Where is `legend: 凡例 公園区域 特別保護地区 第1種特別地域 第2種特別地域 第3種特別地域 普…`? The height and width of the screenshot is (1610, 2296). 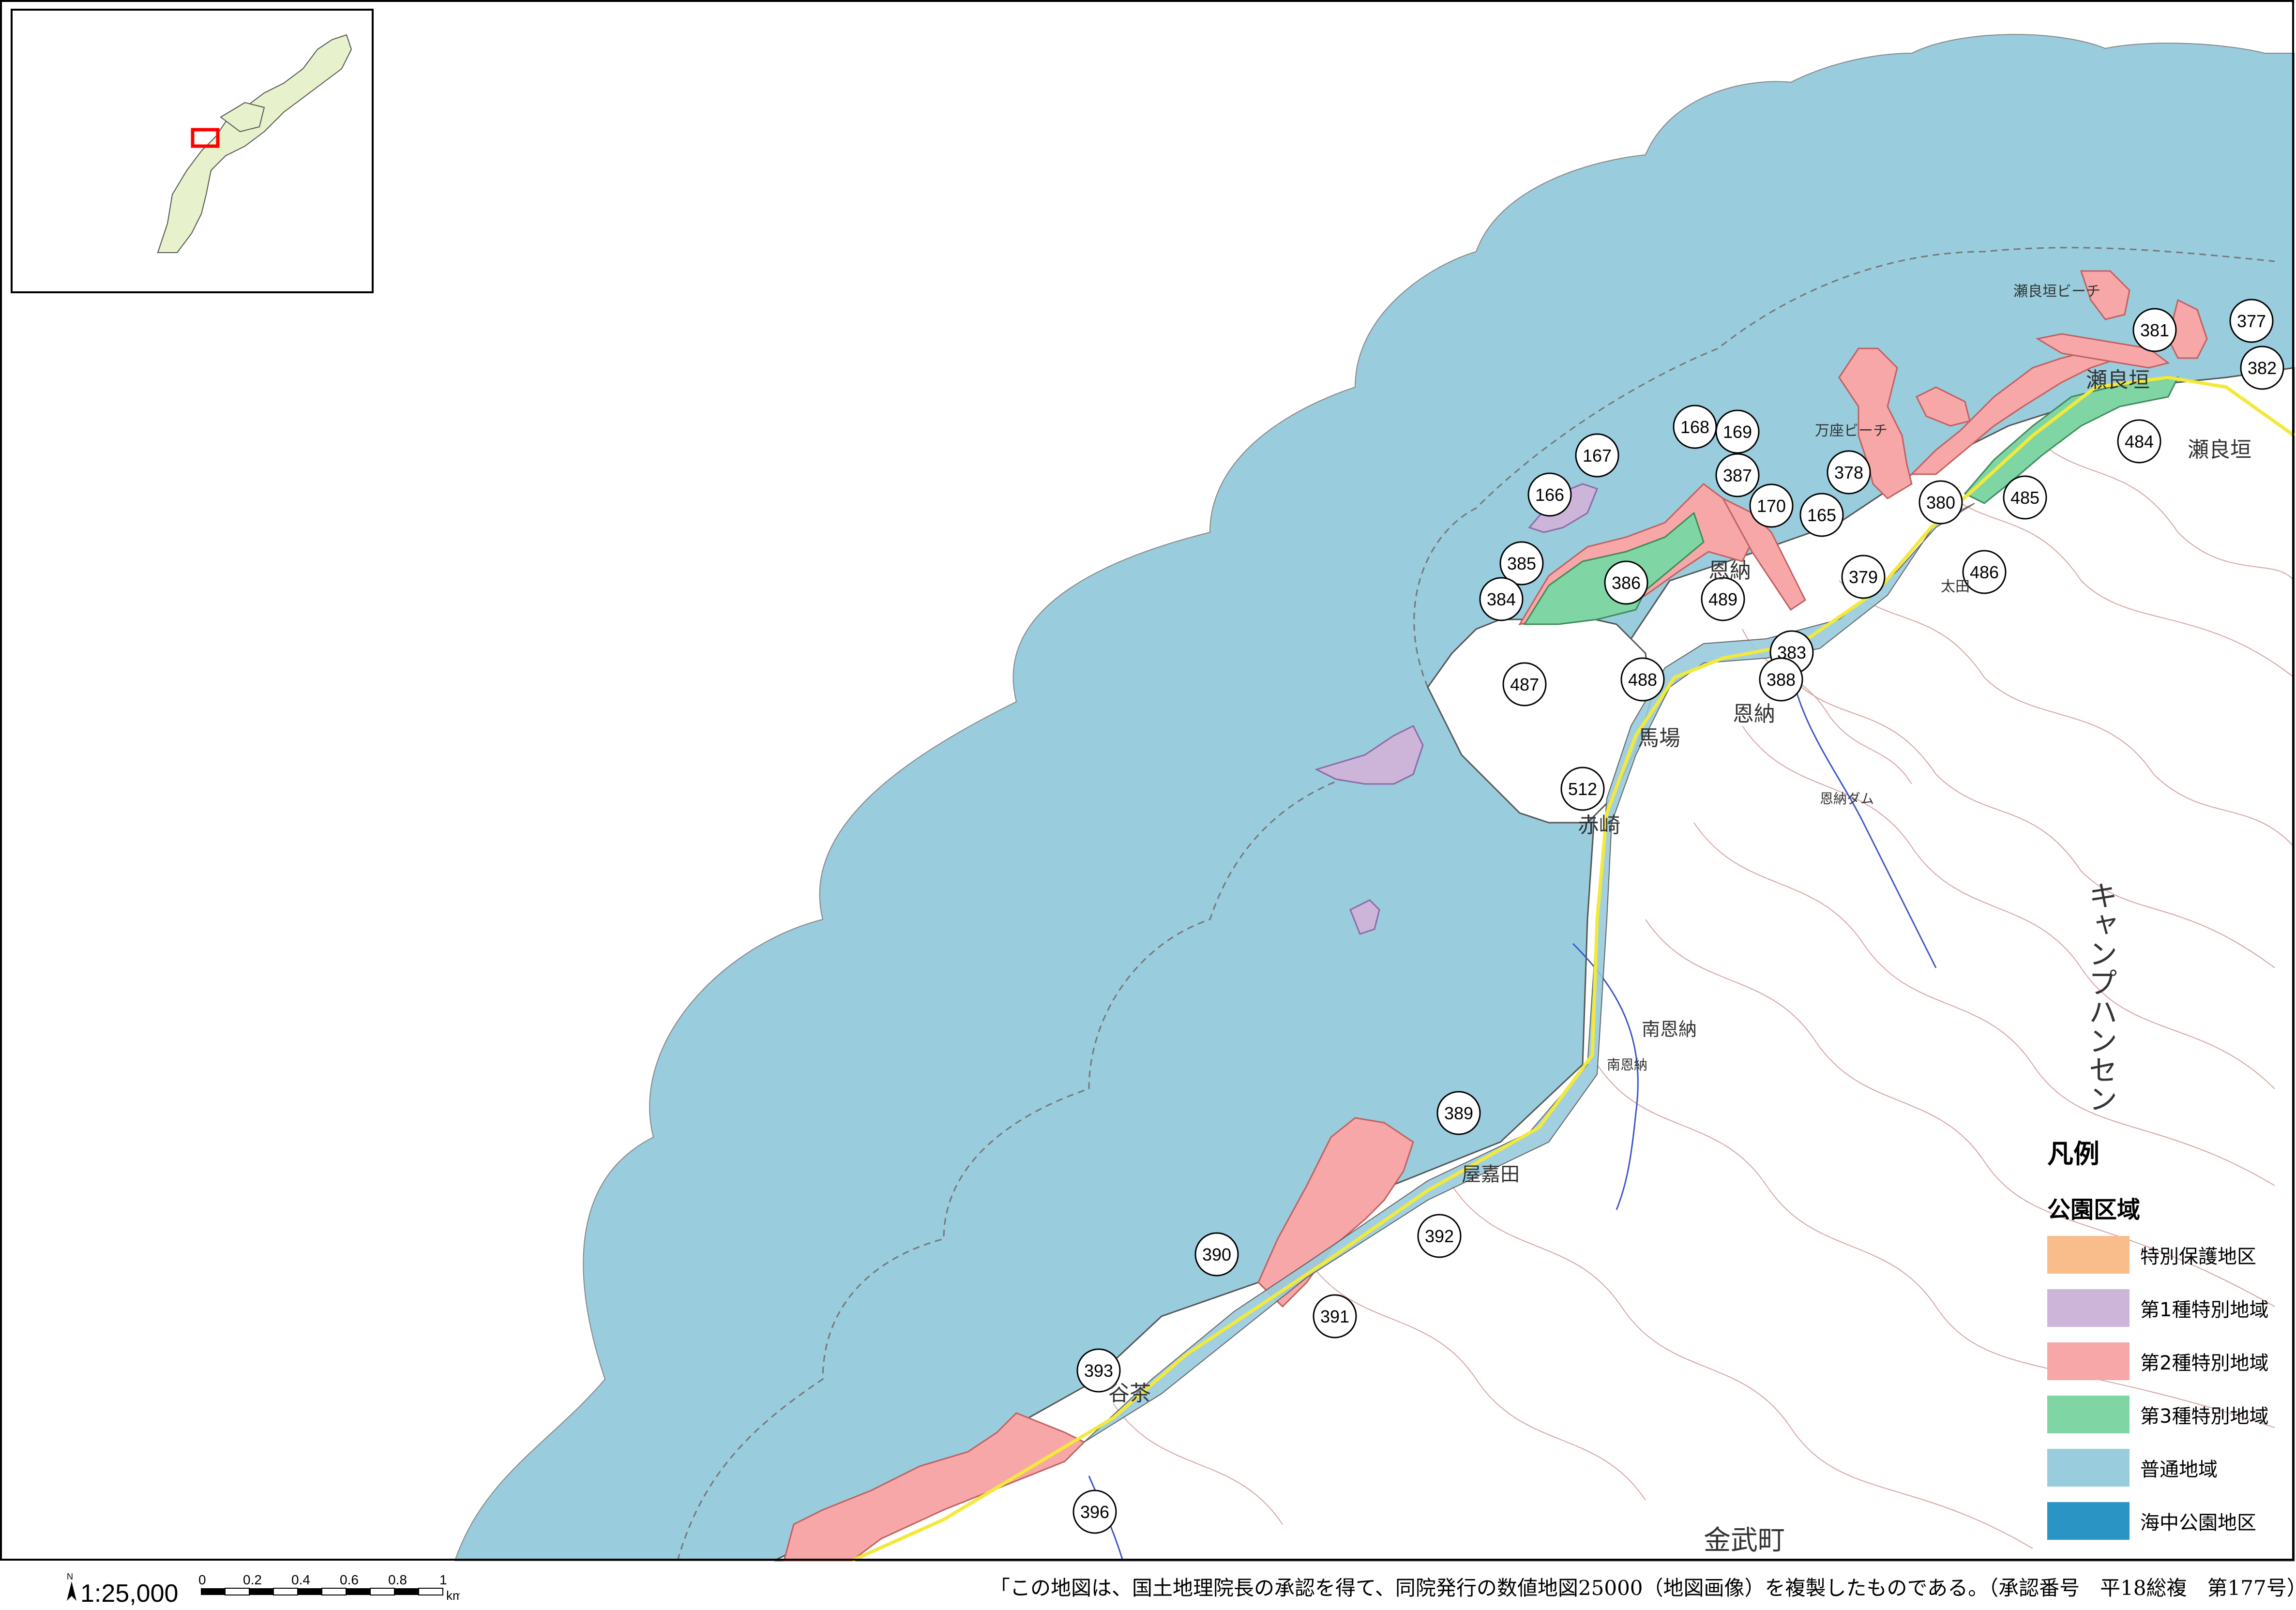
legend: 凡例 公園区域 特別保護地区 第1種特別地域 第2種特別地域 第3種特別地域 普… is located at coordinates (2168, 1345).